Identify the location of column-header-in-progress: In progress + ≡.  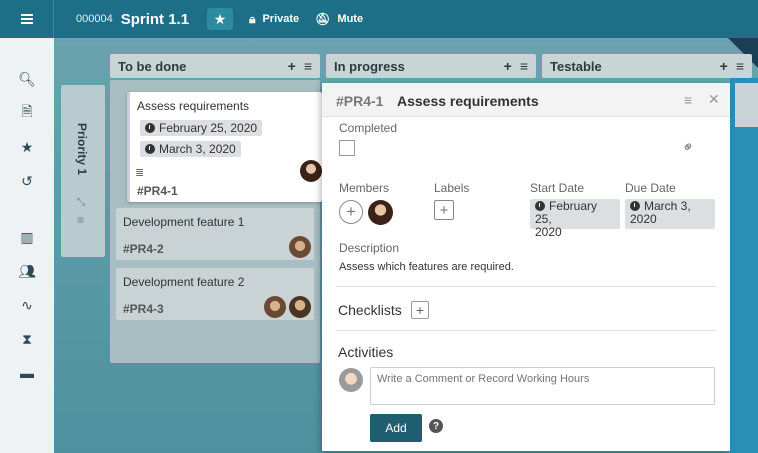
(431, 66).